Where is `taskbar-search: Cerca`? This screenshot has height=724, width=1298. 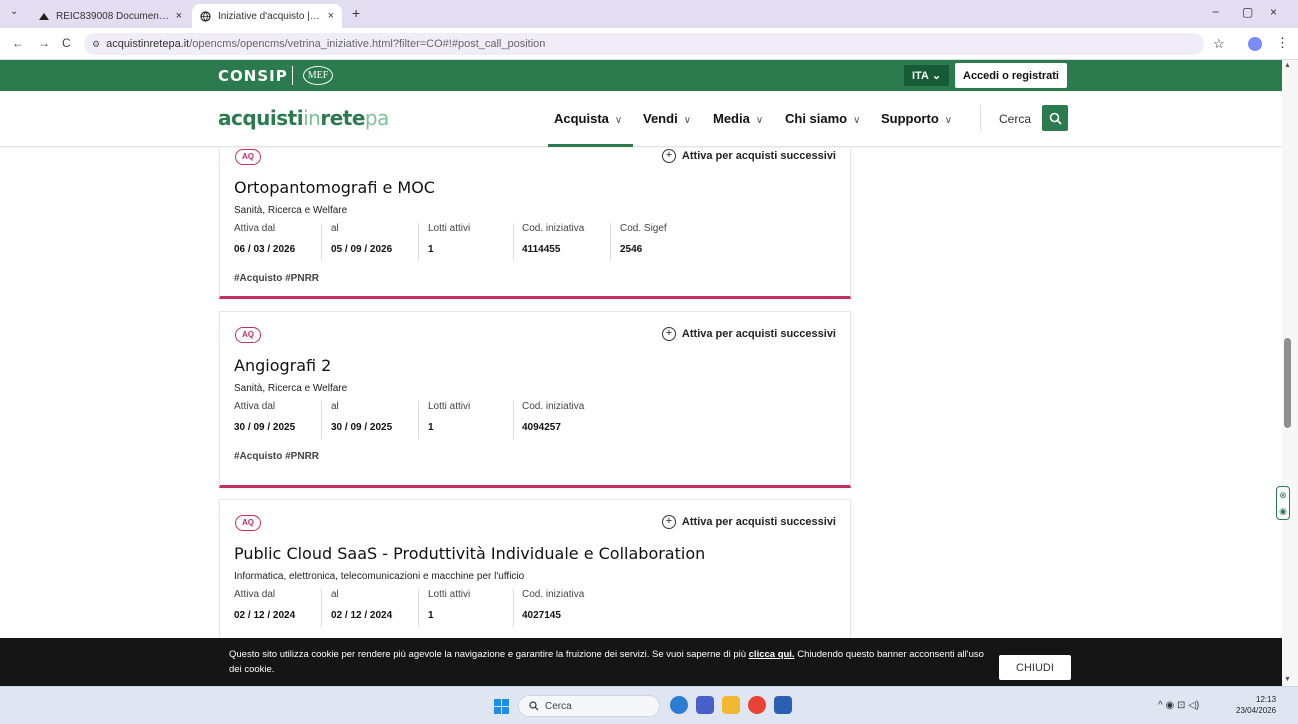
taskbar-search: Cerca is located at coordinates (589, 706).